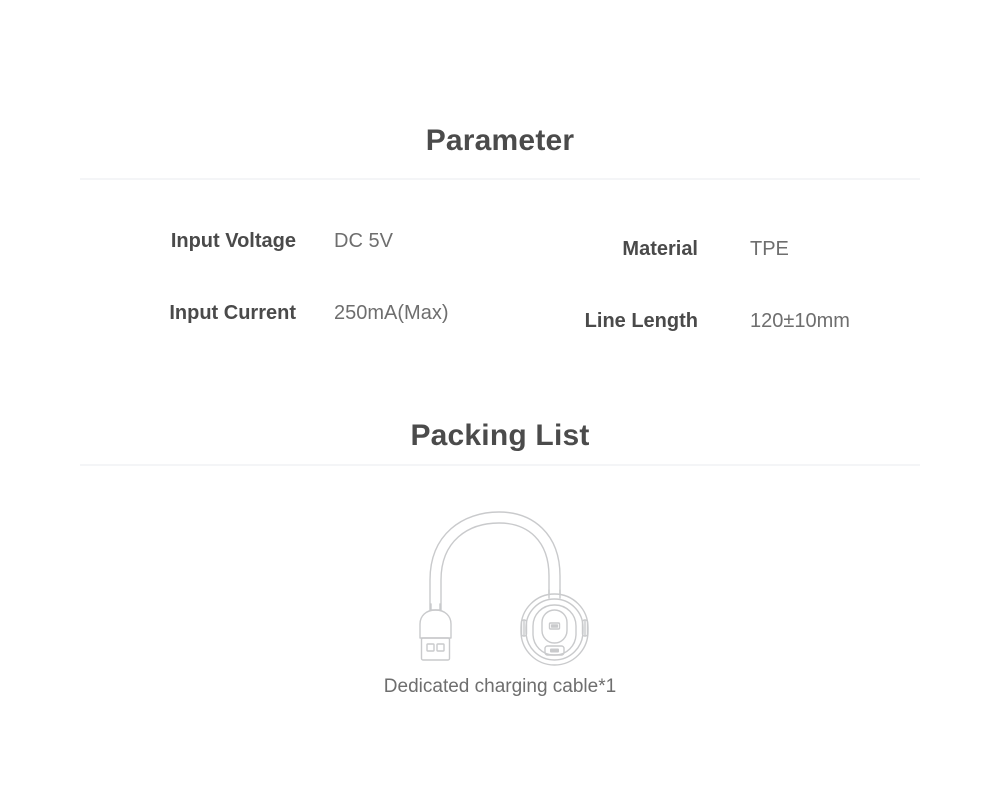 The width and height of the screenshot is (1000, 811). What do you see at coordinates (500, 435) in the screenshot?
I see `section-title-packing-list: Packing List` at bounding box center [500, 435].